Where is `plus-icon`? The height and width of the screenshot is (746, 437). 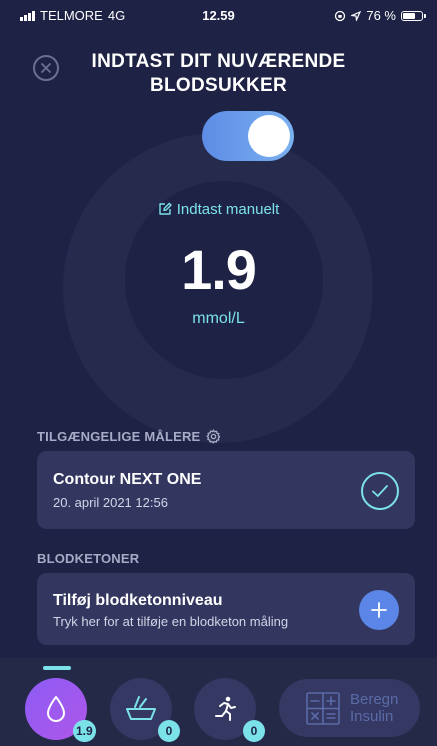
plus-icon is located at coordinates (379, 610).